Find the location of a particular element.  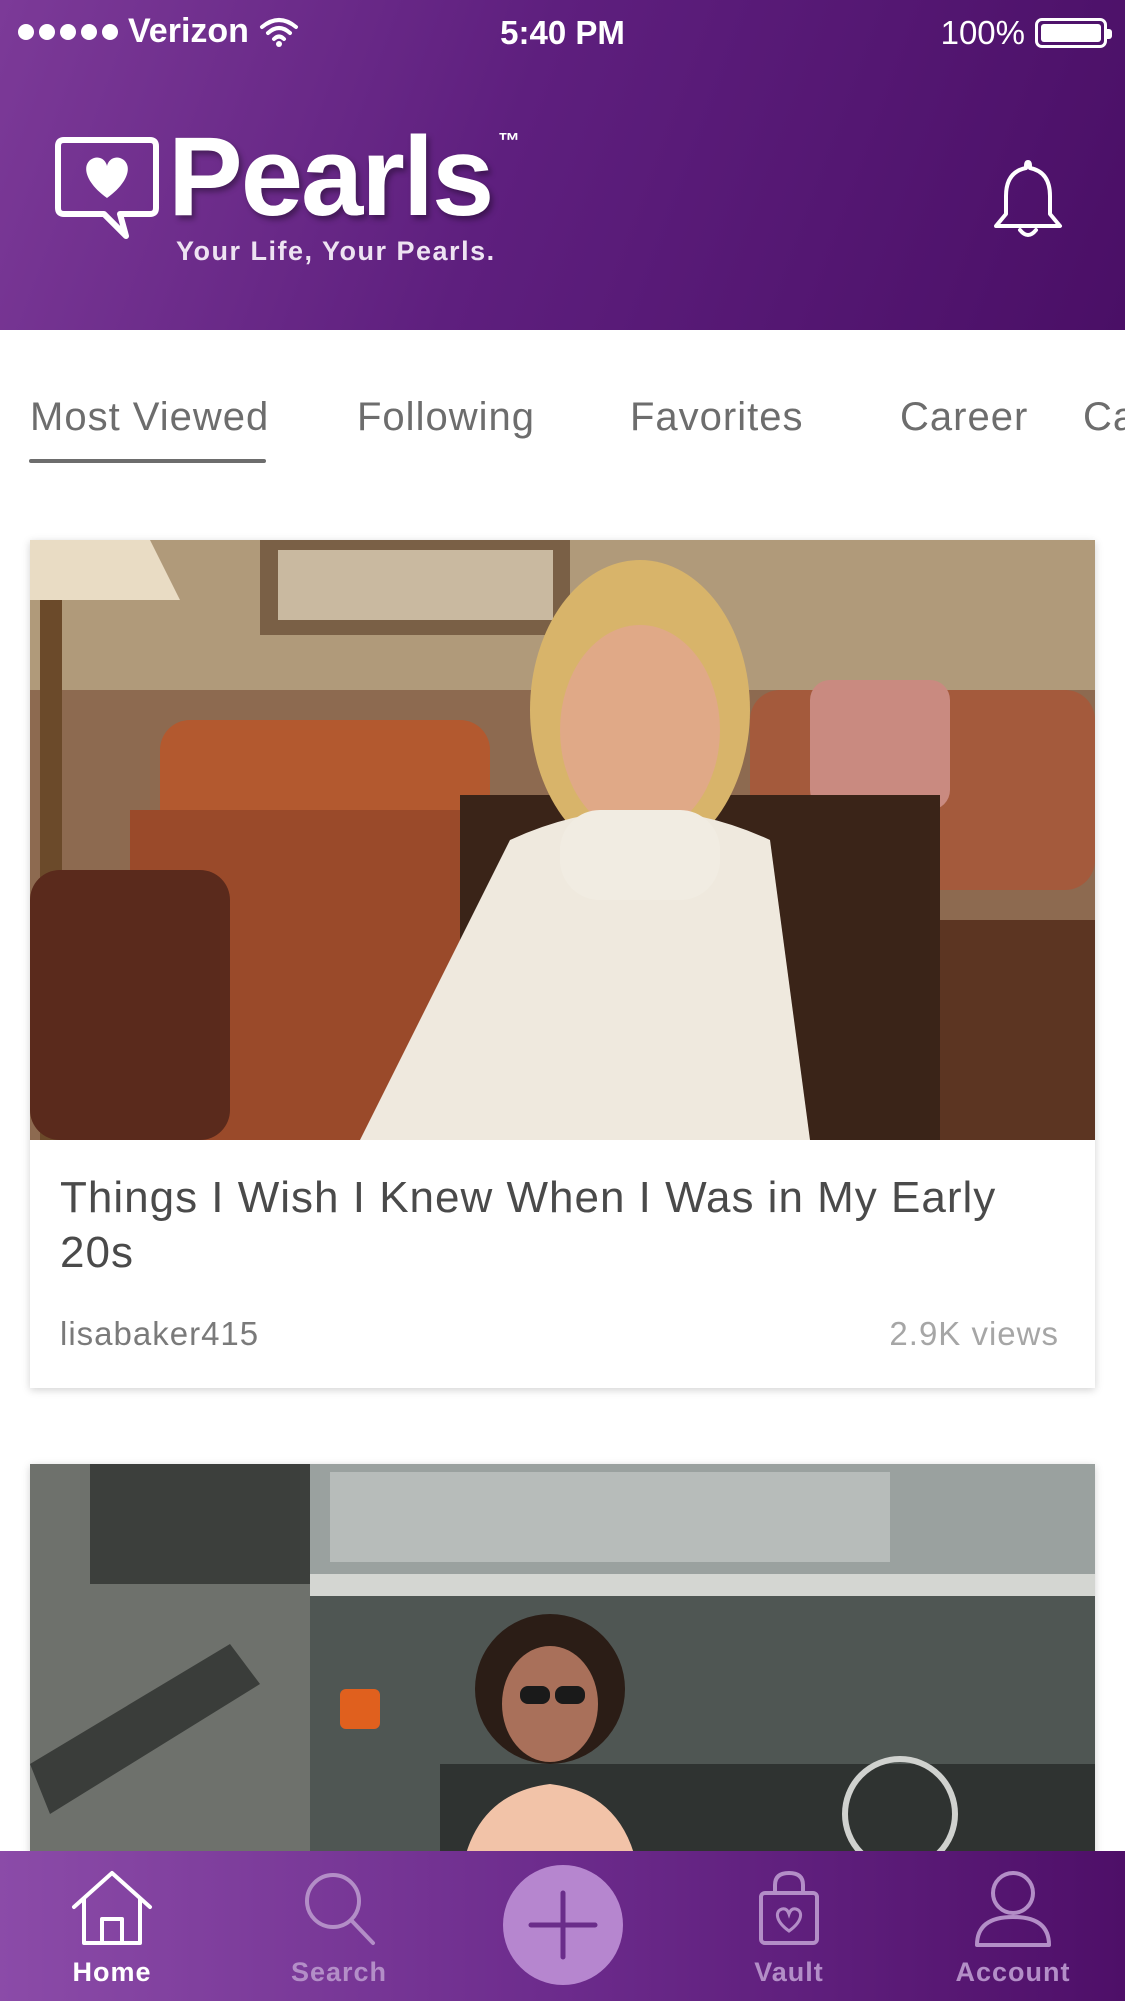

nav-vault-label: Vault is located at coordinates (789, 1972).